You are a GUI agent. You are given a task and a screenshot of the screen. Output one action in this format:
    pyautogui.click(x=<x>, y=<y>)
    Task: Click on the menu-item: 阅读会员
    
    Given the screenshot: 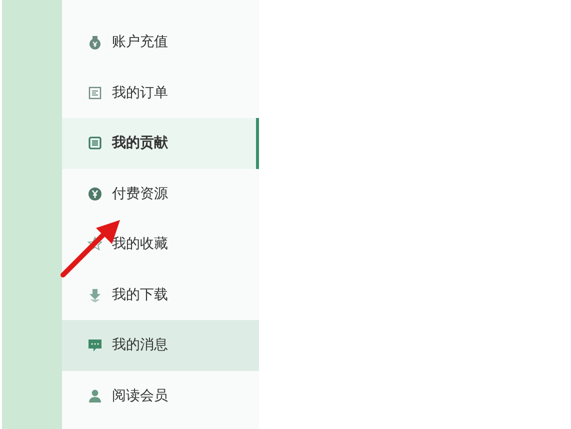 What is the action you would take?
    pyautogui.click(x=160, y=395)
    